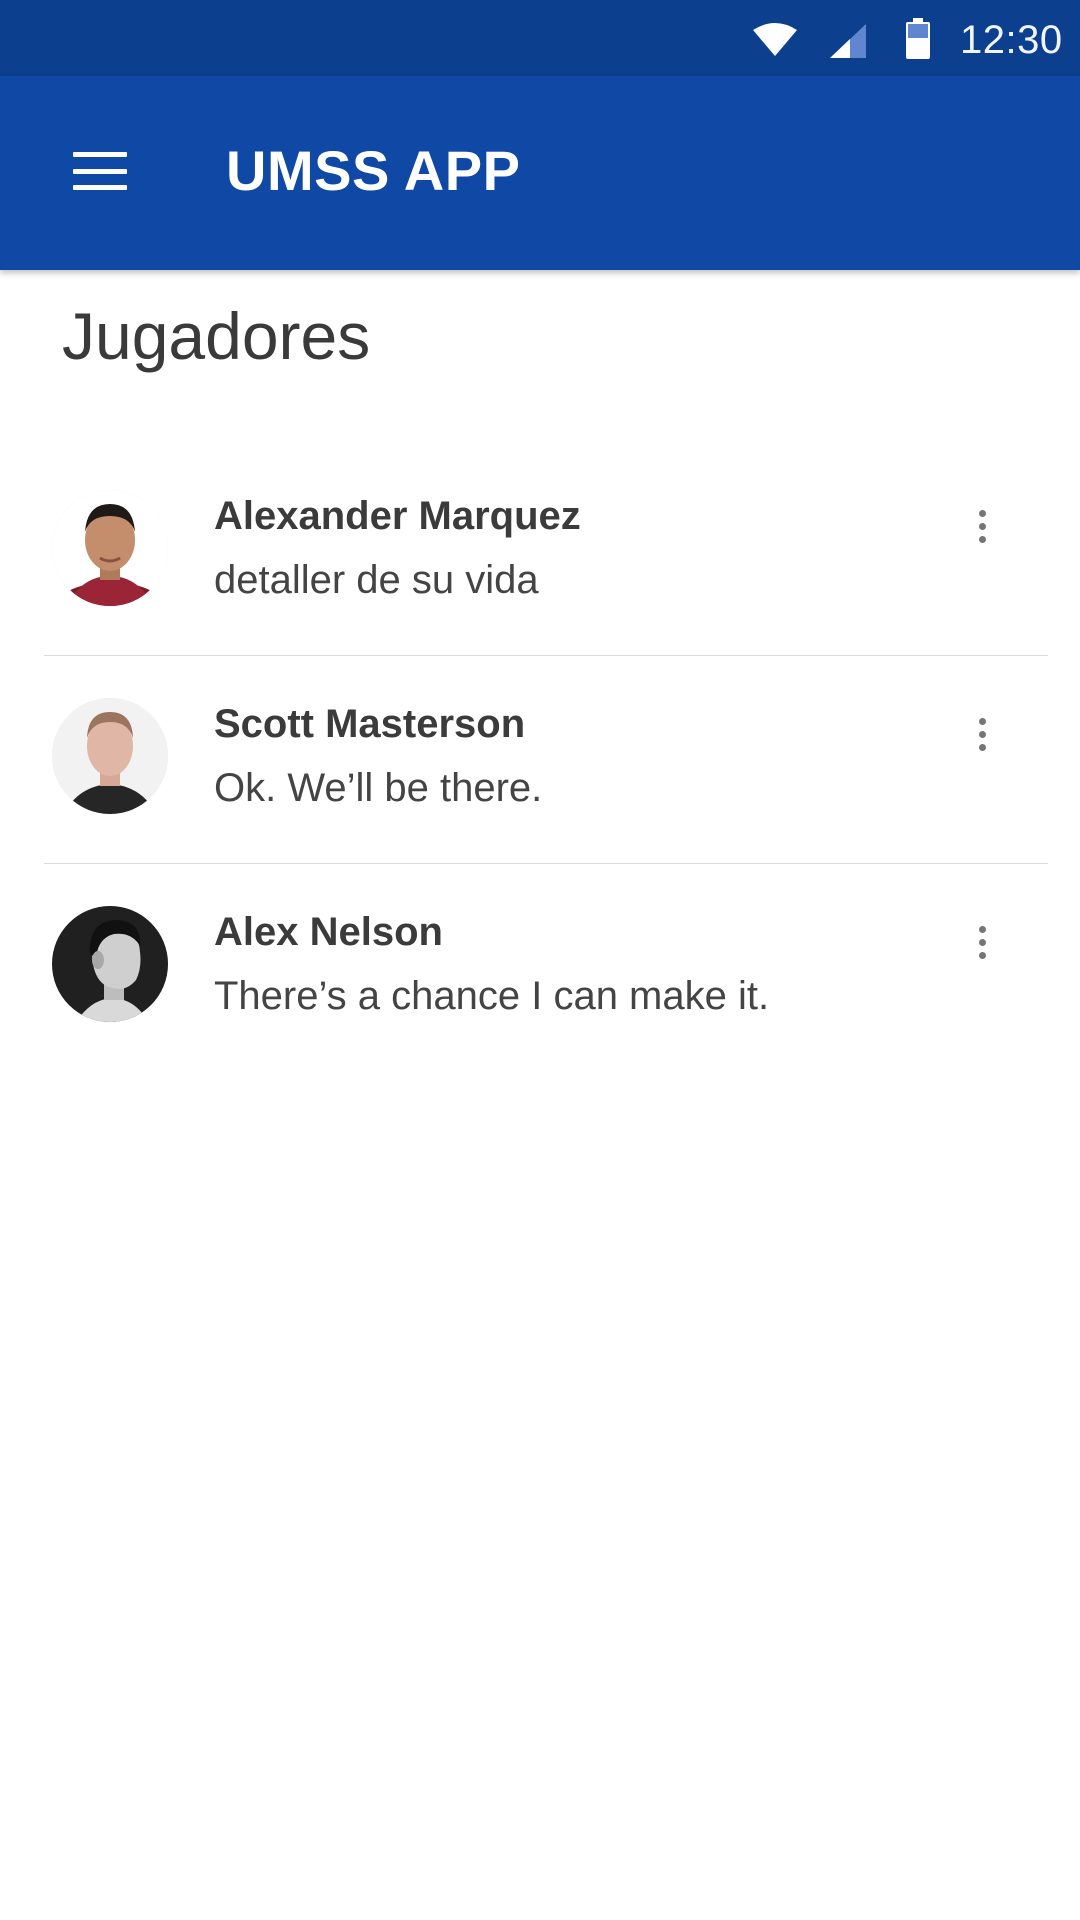  I want to click on status-time: 12:30, so click(1011, 40).